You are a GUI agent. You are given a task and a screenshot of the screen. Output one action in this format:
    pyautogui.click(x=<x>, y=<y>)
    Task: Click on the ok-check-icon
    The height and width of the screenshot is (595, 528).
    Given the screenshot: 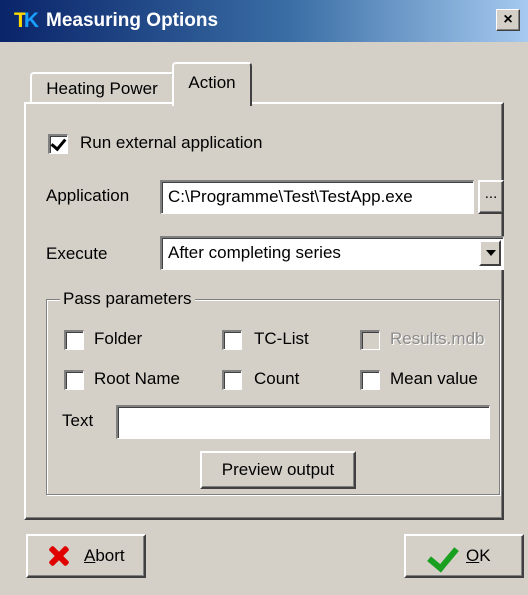 What is the action you would take?
    pyautogui.click(x=443, y=556)
    